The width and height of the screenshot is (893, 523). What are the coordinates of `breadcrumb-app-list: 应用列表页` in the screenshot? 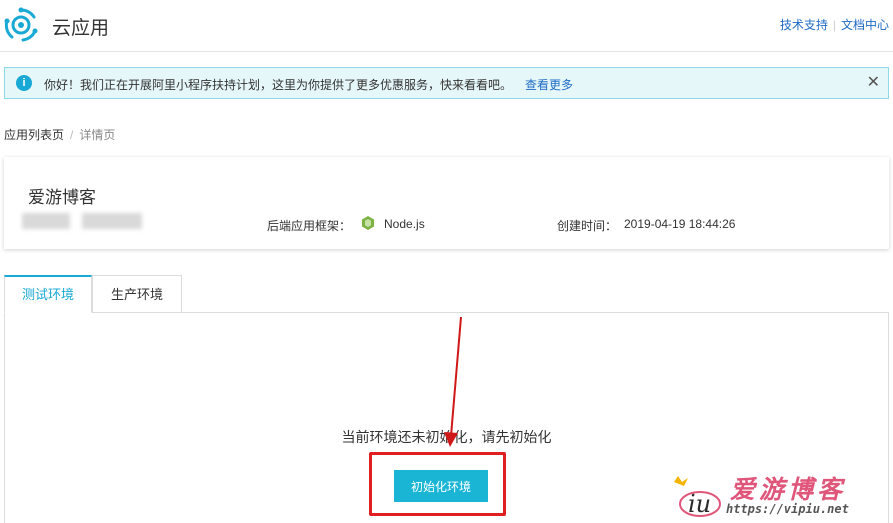 It's located at (34, 135).